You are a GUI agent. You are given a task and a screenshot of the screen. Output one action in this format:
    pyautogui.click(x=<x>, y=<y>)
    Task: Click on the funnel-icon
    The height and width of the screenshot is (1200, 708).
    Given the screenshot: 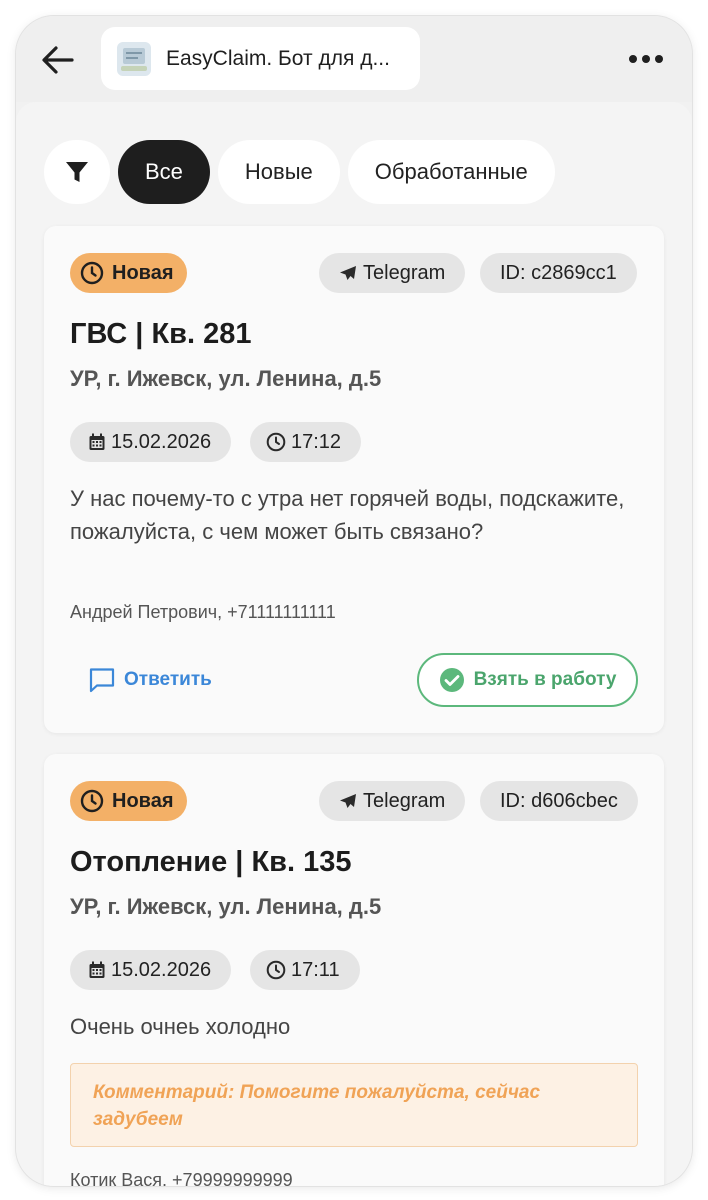 What is the action you would take?
    pyautogui.click(x=77, y=172)
    